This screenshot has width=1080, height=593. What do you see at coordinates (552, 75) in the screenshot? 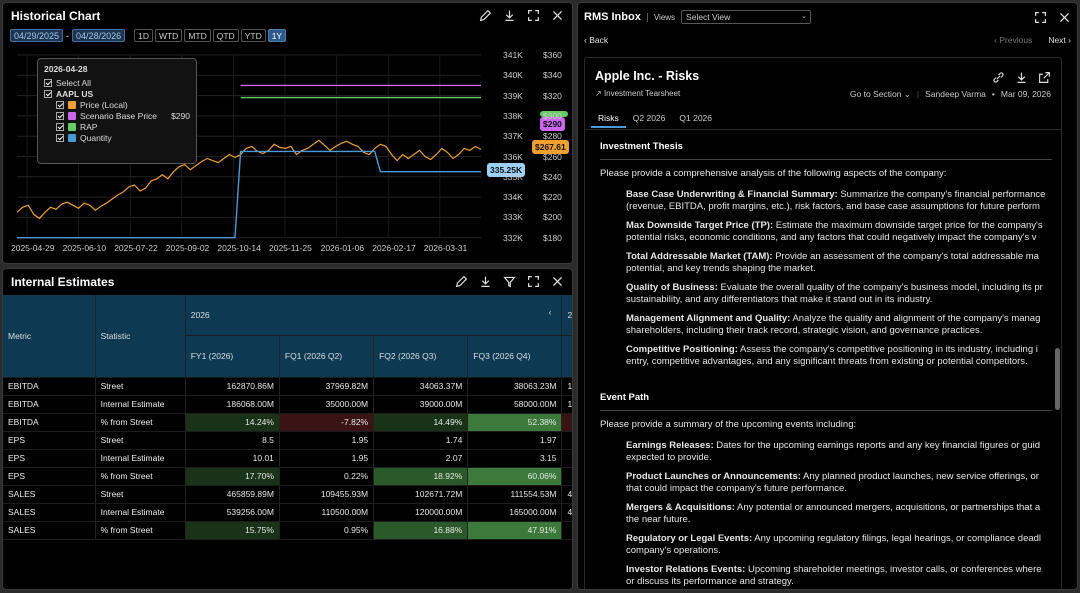
I see `price-axis-tick: $340` at bounding box center [552, 75].